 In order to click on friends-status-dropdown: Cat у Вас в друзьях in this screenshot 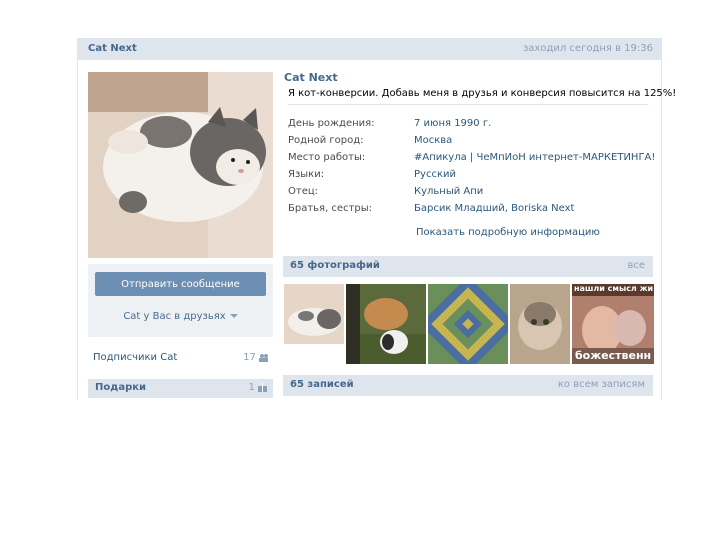, I will do `click(180, 316)`.